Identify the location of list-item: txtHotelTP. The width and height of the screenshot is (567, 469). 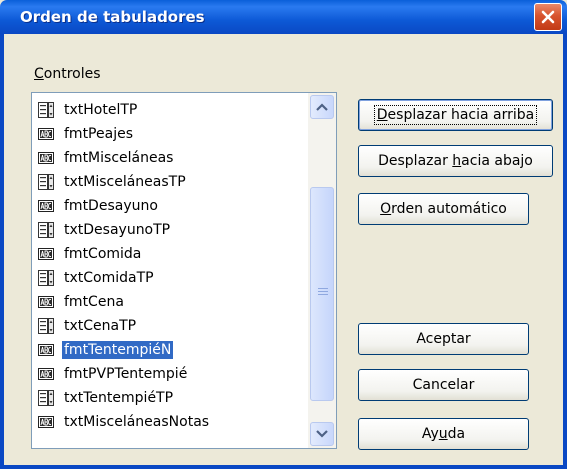
(88, 110).